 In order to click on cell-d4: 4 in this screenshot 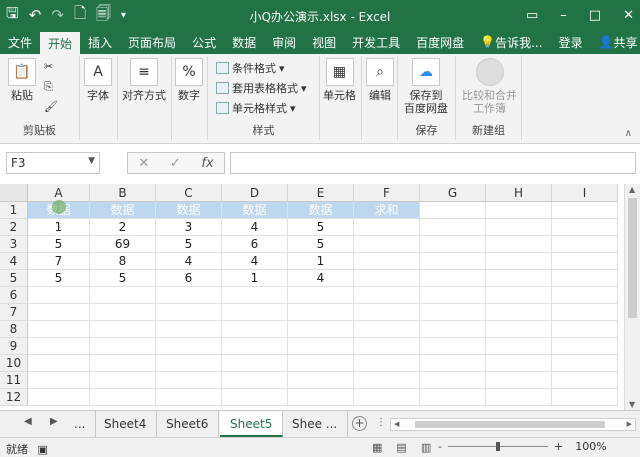, I will do `click(255, 261)`.